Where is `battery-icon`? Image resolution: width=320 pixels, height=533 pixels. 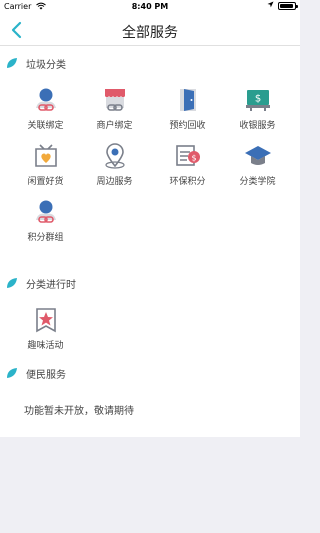 battery-icon is located at coordinates (288, 5).